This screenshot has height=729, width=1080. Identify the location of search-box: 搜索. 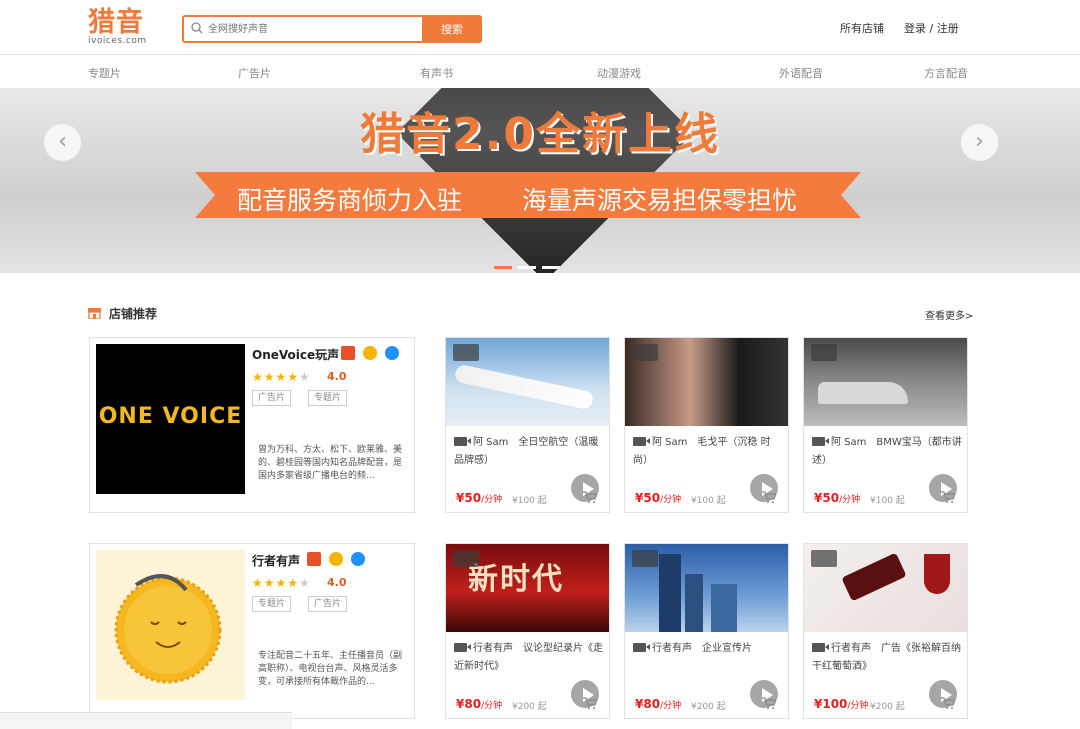
(332, 29).